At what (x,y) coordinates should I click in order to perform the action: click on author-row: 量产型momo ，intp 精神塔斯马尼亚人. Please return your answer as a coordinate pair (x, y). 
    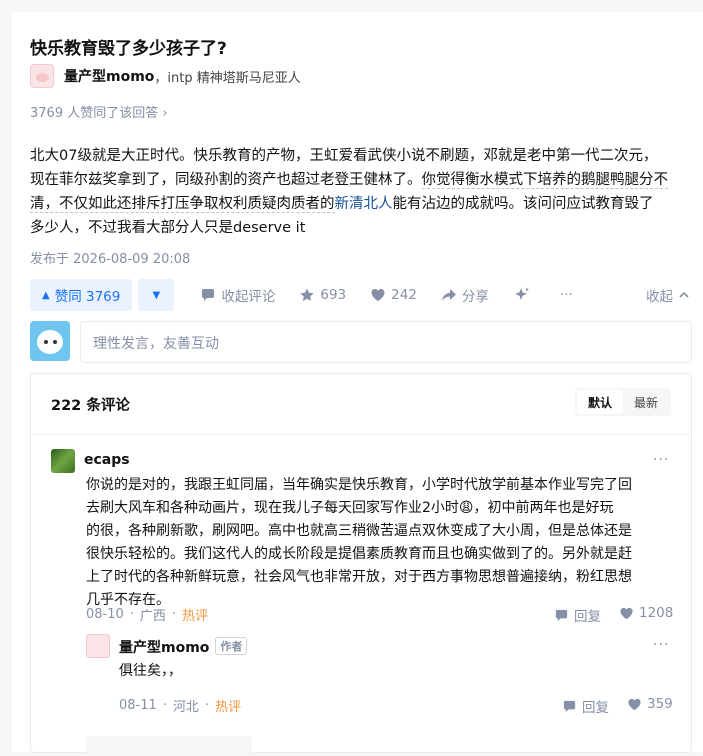
    Looking at the image, I should click on (165, 76).